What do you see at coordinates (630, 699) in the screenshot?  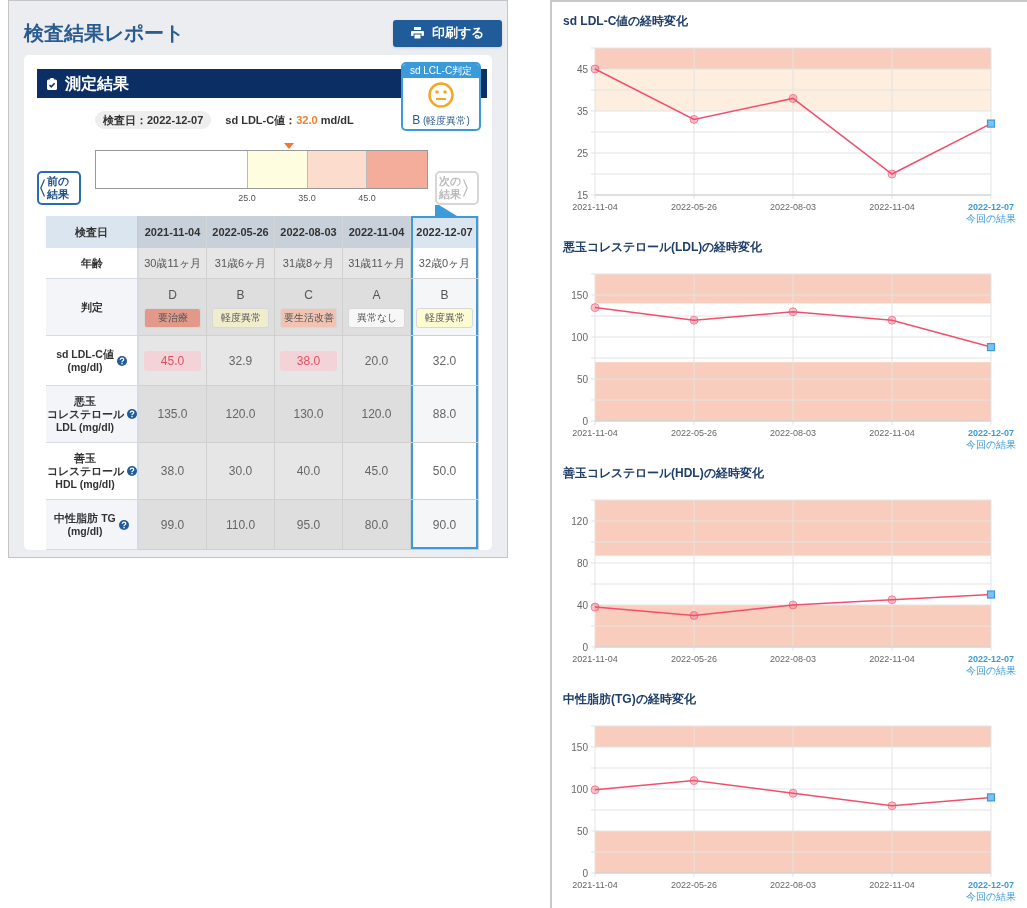 I see `chart-title: 中性脂肪(TG)の経時変化` at bounding box center [630, 699].